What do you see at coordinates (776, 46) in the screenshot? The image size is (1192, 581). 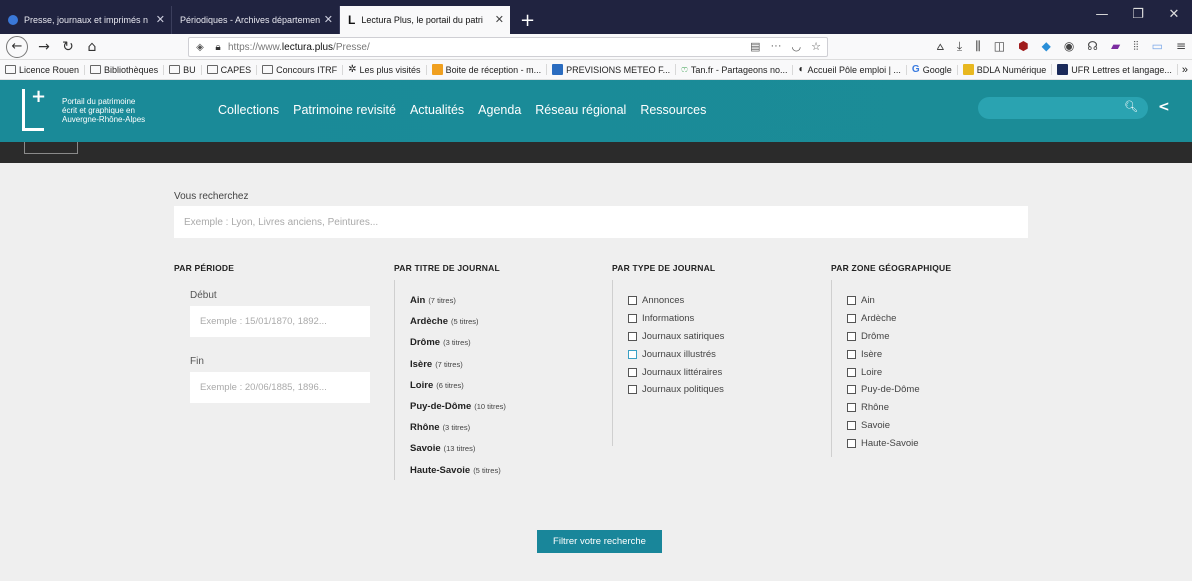 I see `more-actions-icon: ···` at bounding box center [776, 46].